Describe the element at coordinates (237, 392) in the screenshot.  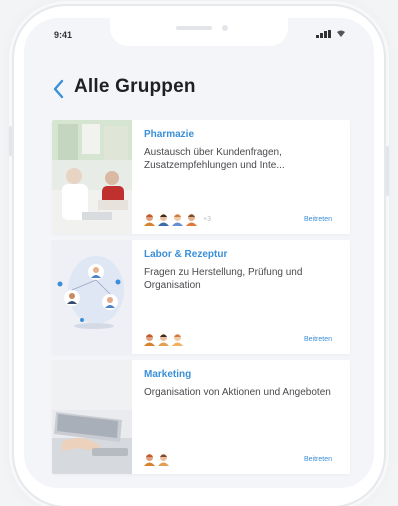
I see `group-description: Organisation von Aktionen und Angeboten` at that location.